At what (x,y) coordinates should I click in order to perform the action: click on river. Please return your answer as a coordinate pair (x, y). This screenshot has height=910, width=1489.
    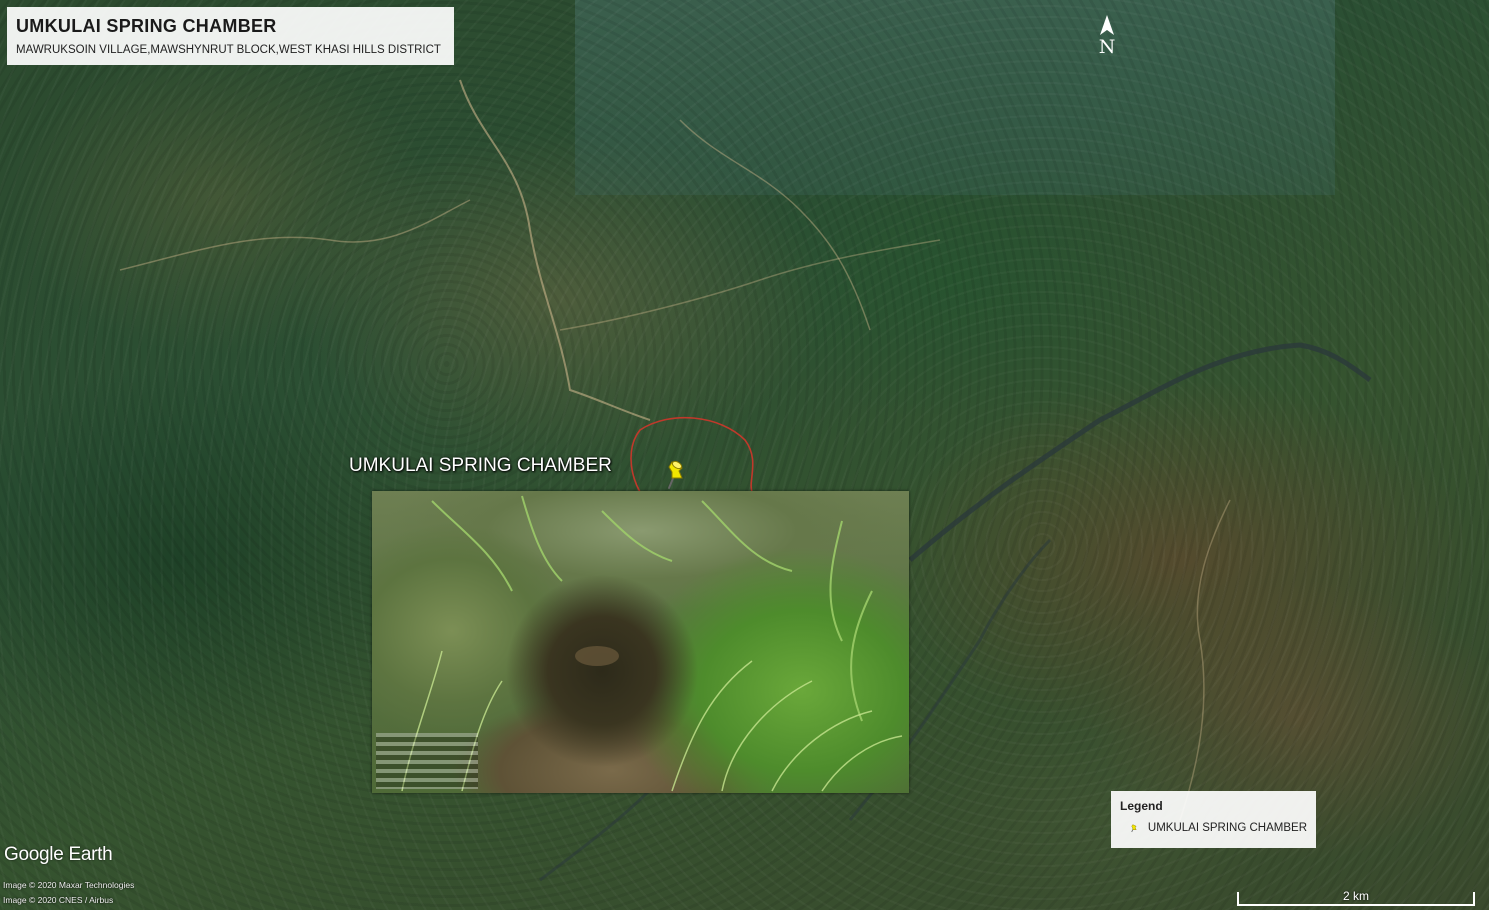
    Looking at the image, I should click on (1140, 452).